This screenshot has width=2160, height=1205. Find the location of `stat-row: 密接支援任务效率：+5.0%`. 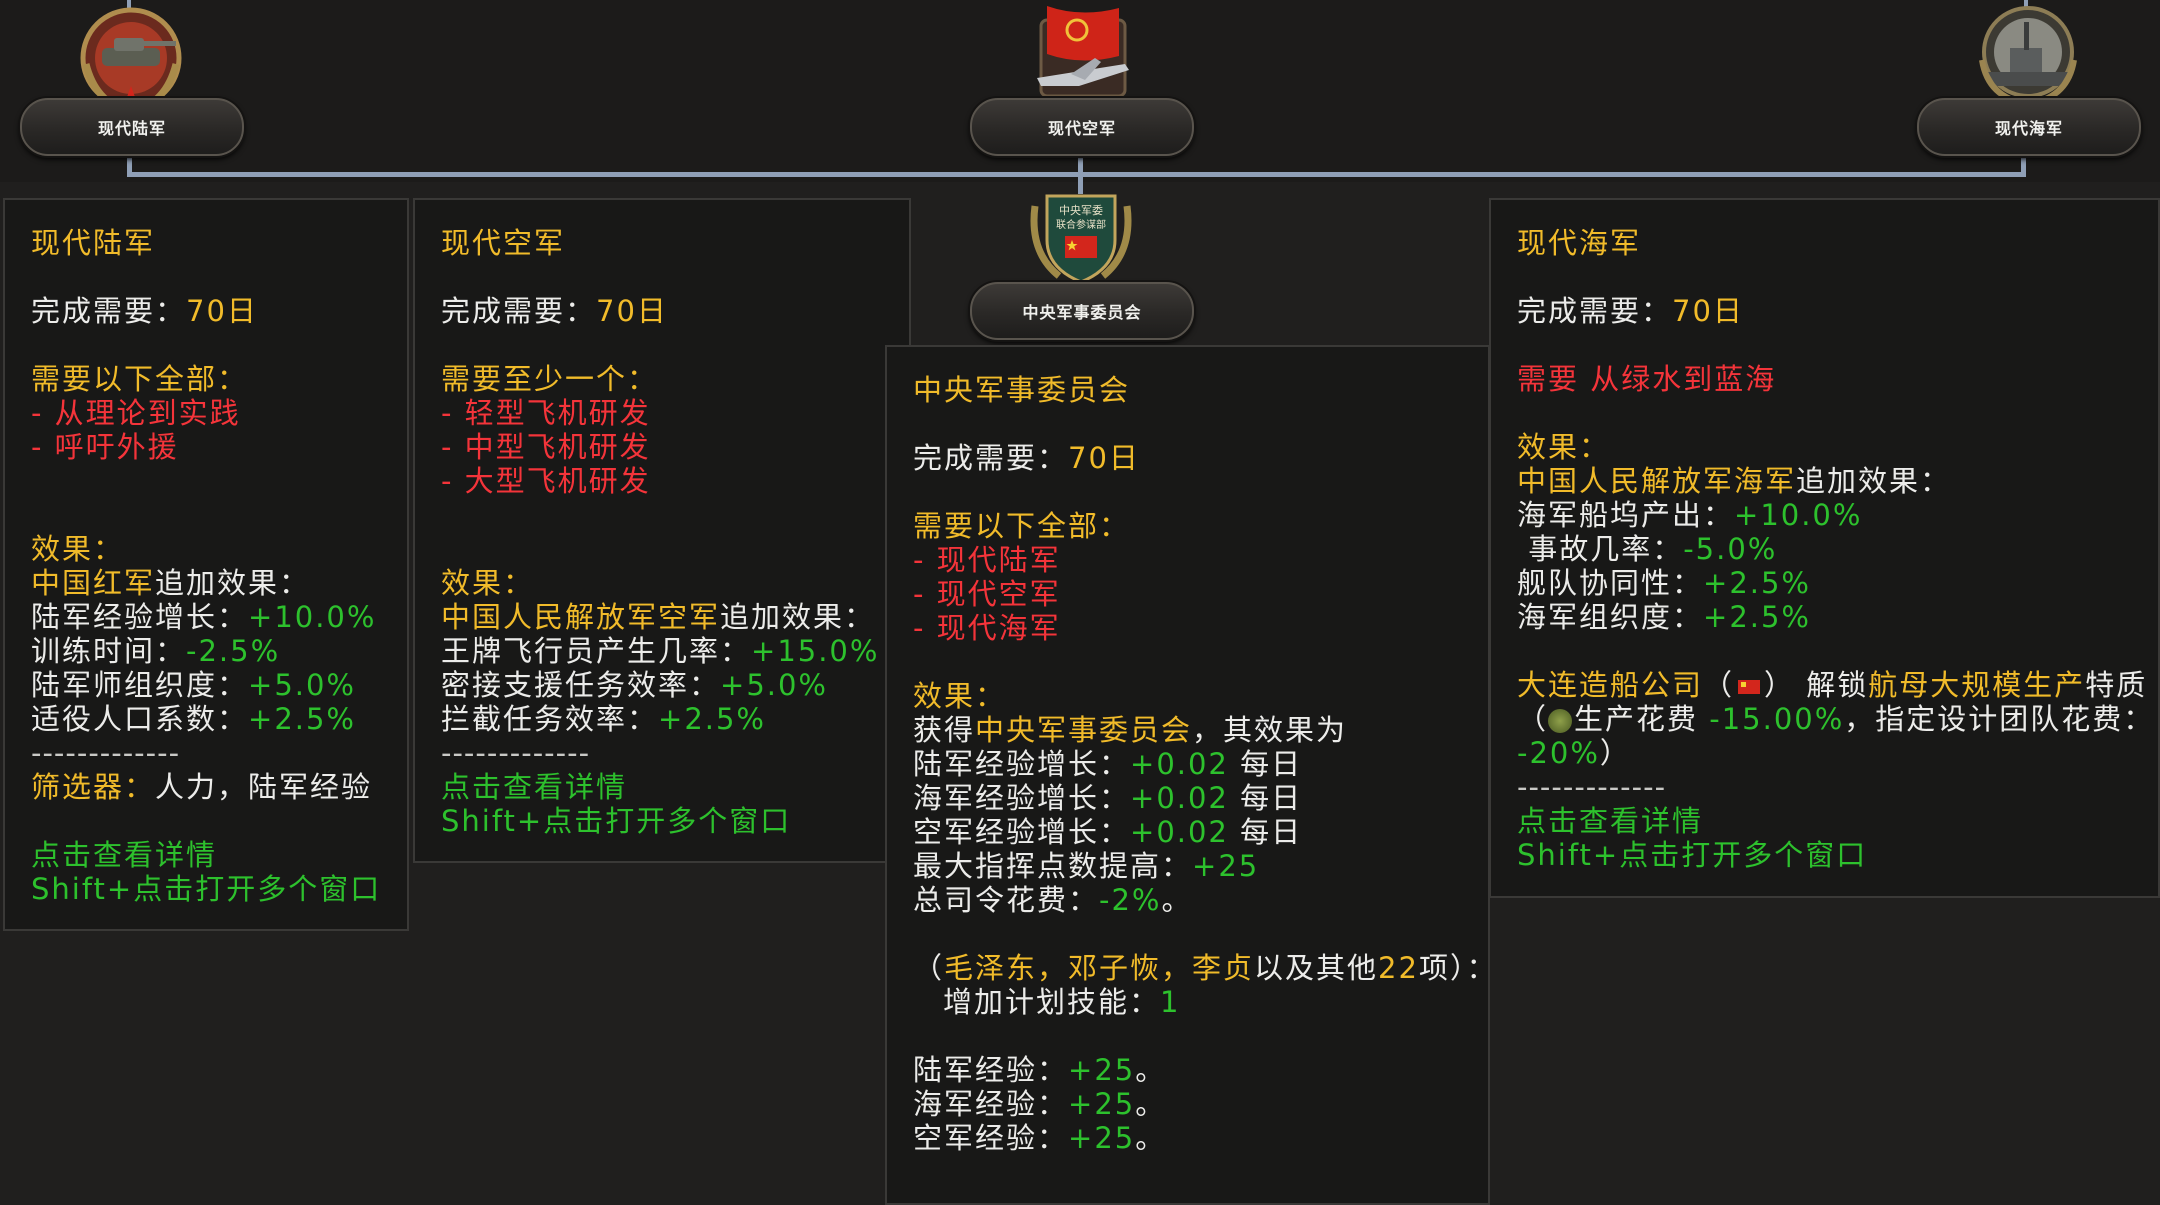

stat-row: 密接支援任务效率：+5.0% is located at coordinates (675, 685).